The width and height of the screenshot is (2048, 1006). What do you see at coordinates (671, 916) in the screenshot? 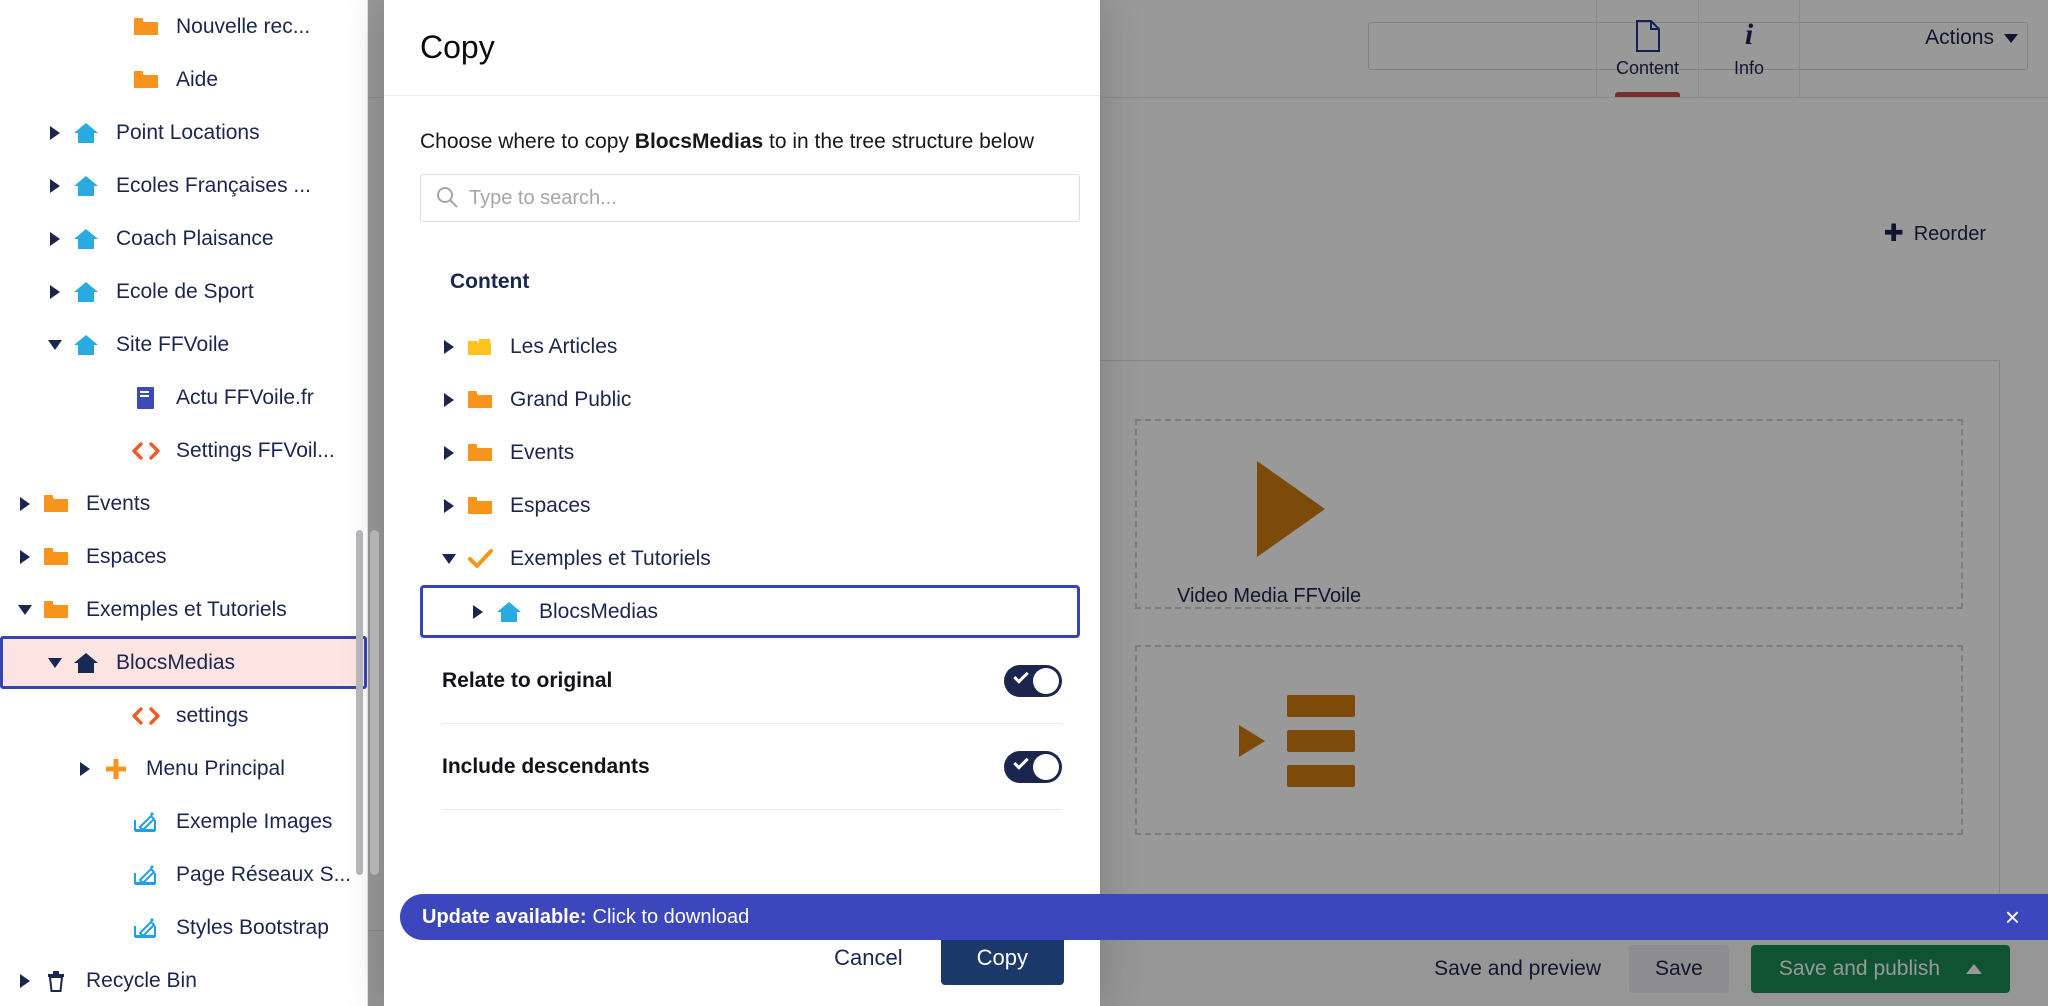
I see `update-notification-text: Click to download` at bounding box center [671, 916].